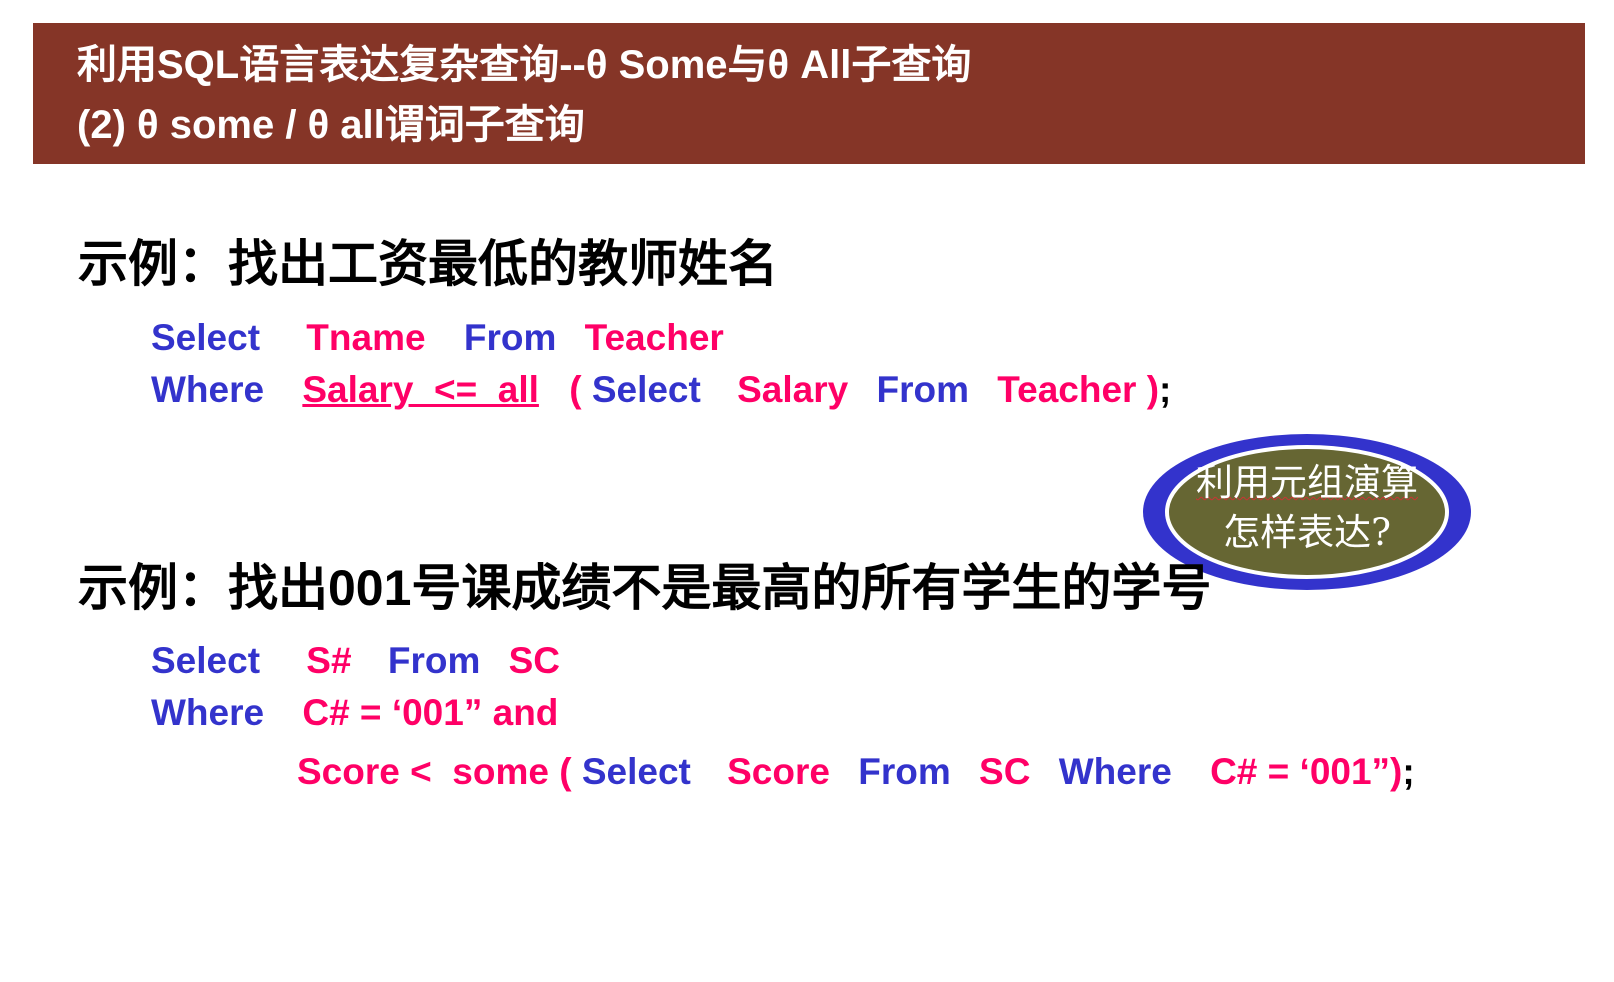 The image size is (1614, 982). What do you see at coordinates (1115, 771) in the screenshot?
I see `kw-where-sub: Where` at bounding box center [1115, 771].